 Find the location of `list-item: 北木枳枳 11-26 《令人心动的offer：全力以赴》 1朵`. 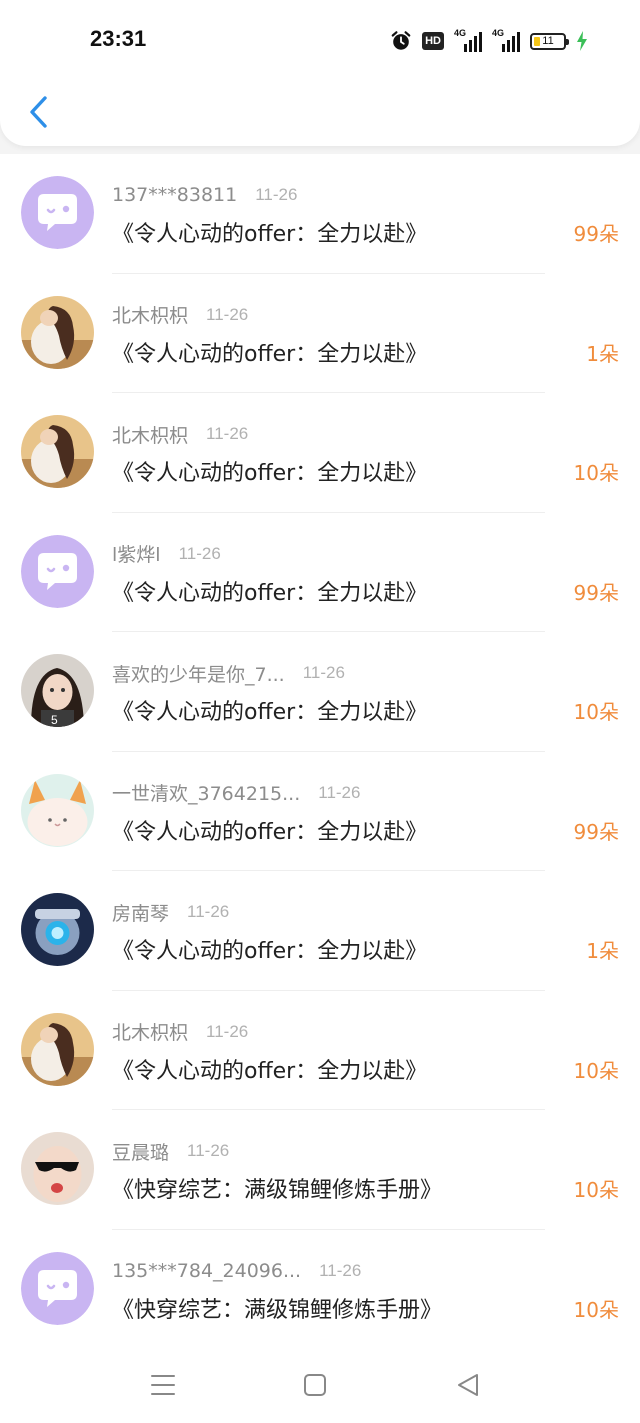

list-item: 北木枳枳 11-26 《令人心动的offer：全力以赴》 1朵 is located at coordinates (320, 334).